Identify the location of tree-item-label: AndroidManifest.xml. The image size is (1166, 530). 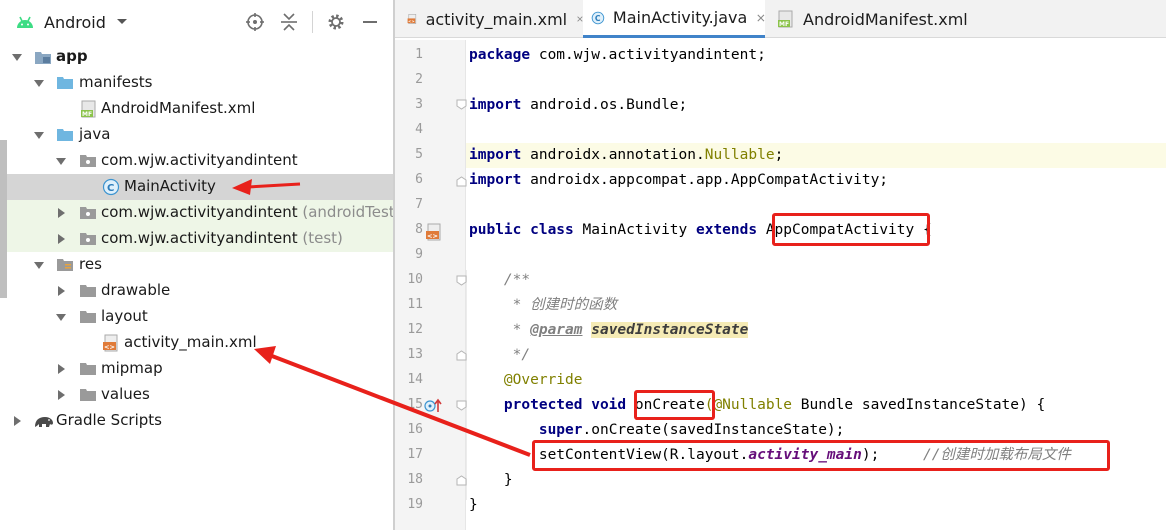
(178, 108).